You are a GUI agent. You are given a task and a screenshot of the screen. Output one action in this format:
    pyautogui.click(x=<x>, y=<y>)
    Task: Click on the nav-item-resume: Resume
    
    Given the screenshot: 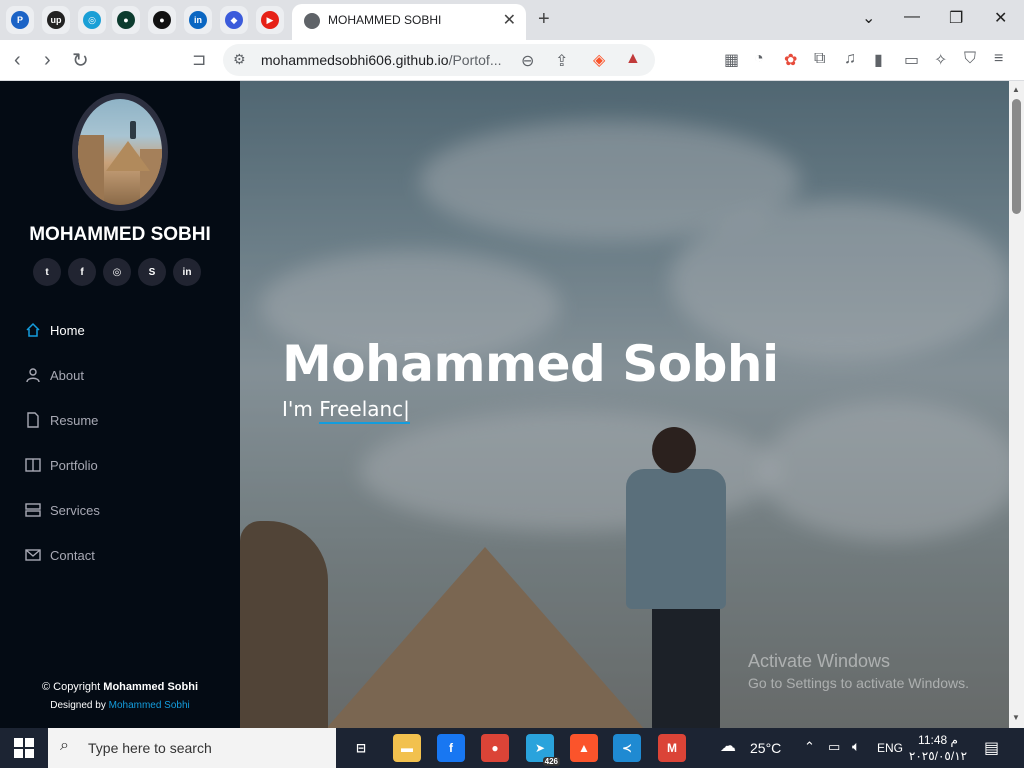 What is the action you would take?
    pyautogui.click(x=119, y=420)
    